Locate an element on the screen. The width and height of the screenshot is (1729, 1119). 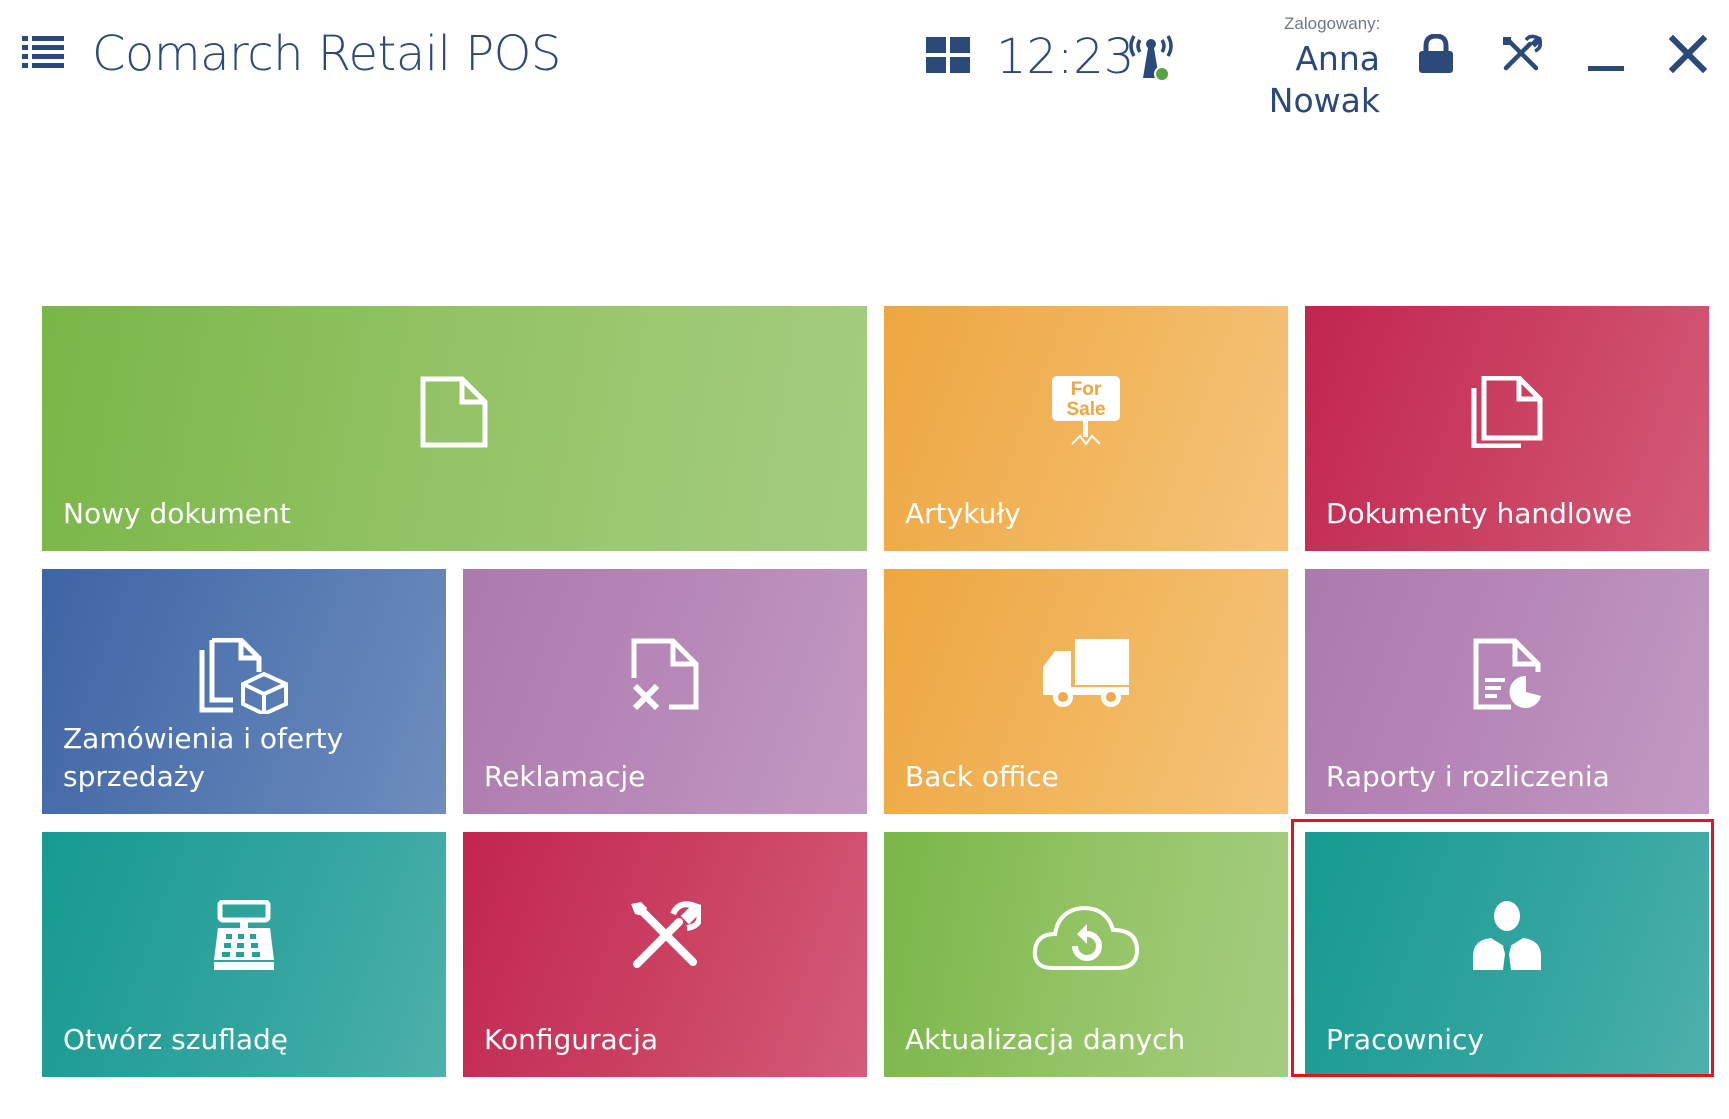
tile-label: Reklamacje is located at coordinates (565, 776).